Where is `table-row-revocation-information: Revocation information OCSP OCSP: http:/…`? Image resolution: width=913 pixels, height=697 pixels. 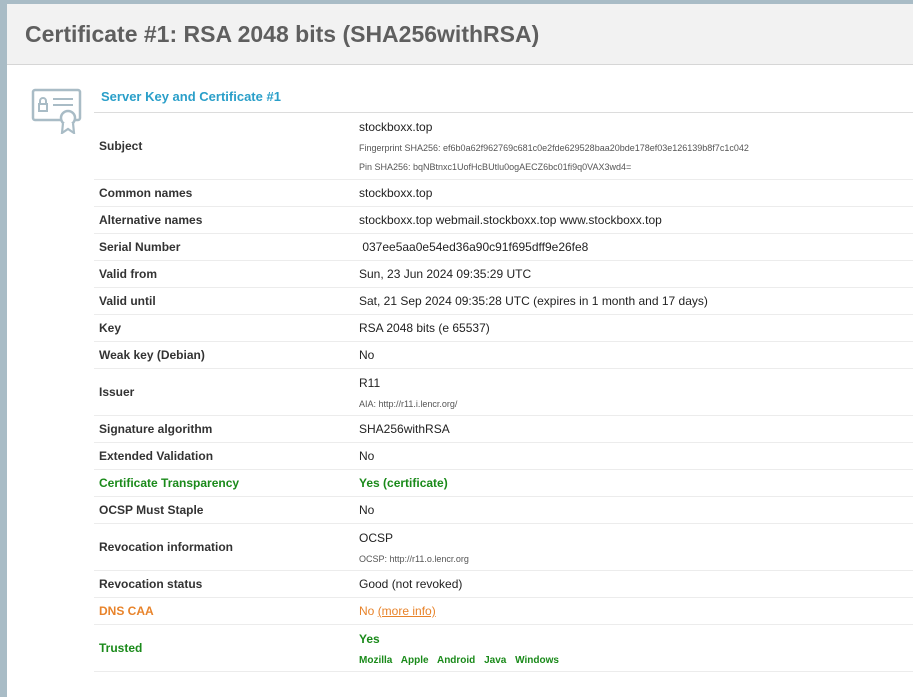 table-row-revocation-information: Revocation information OCSP OCSP: http:/… is located at coordinates (503, 547).